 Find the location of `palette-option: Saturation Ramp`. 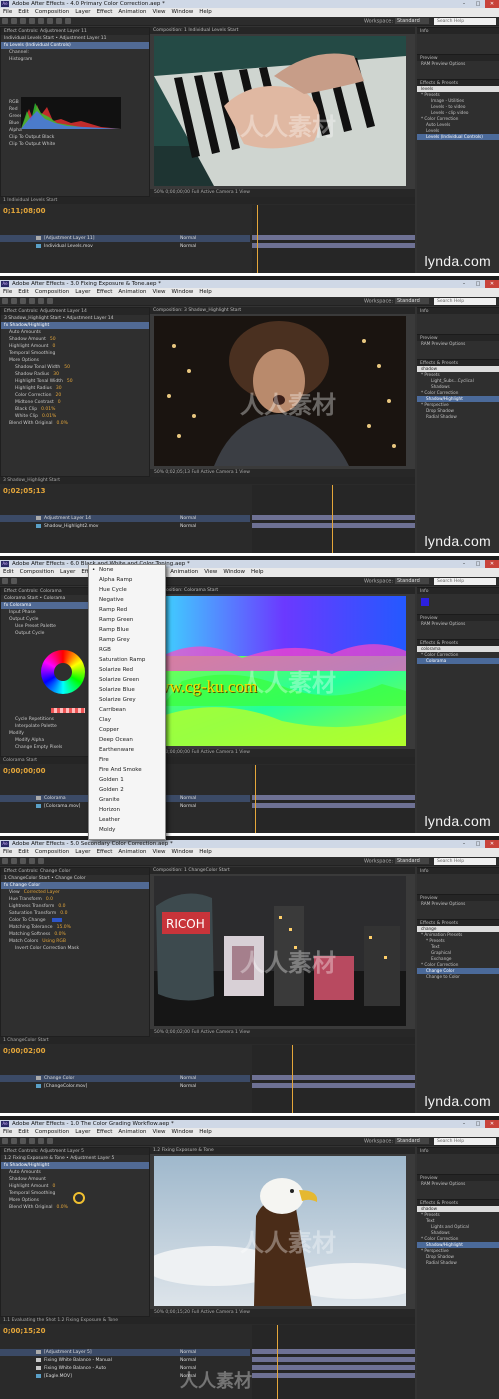

palette-option: Saturation Ramp is located at coordinates (127, 660).